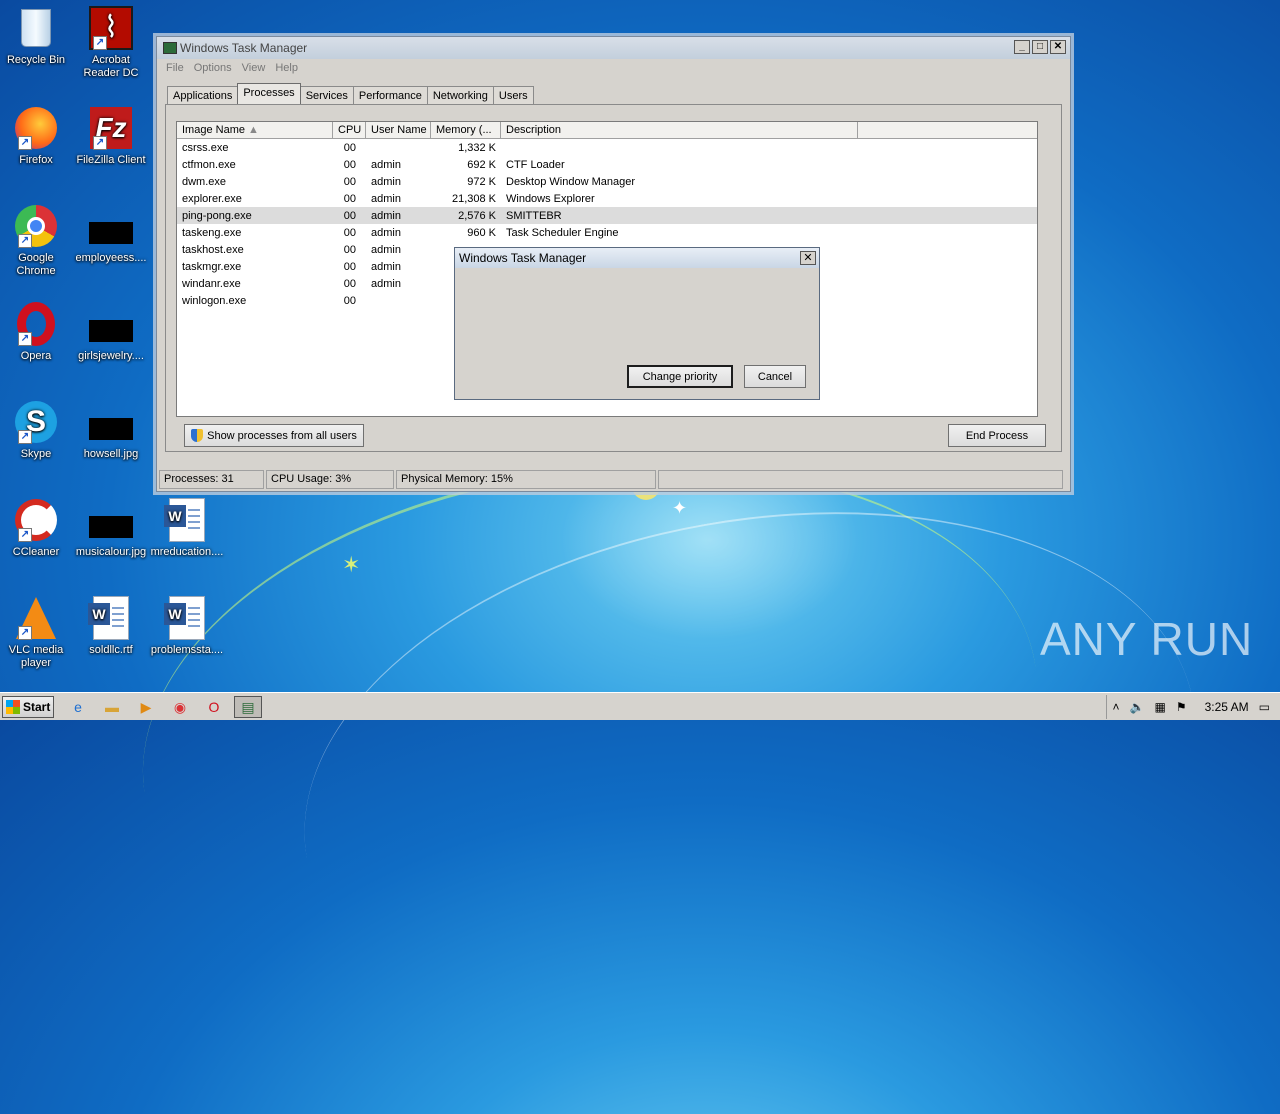 This screenshot has width=1280, height=1114. What do you see at coordinates (146, 707) in the screenshot?
I see `media-player-icon: ▶` at bounding box center [146, 707].